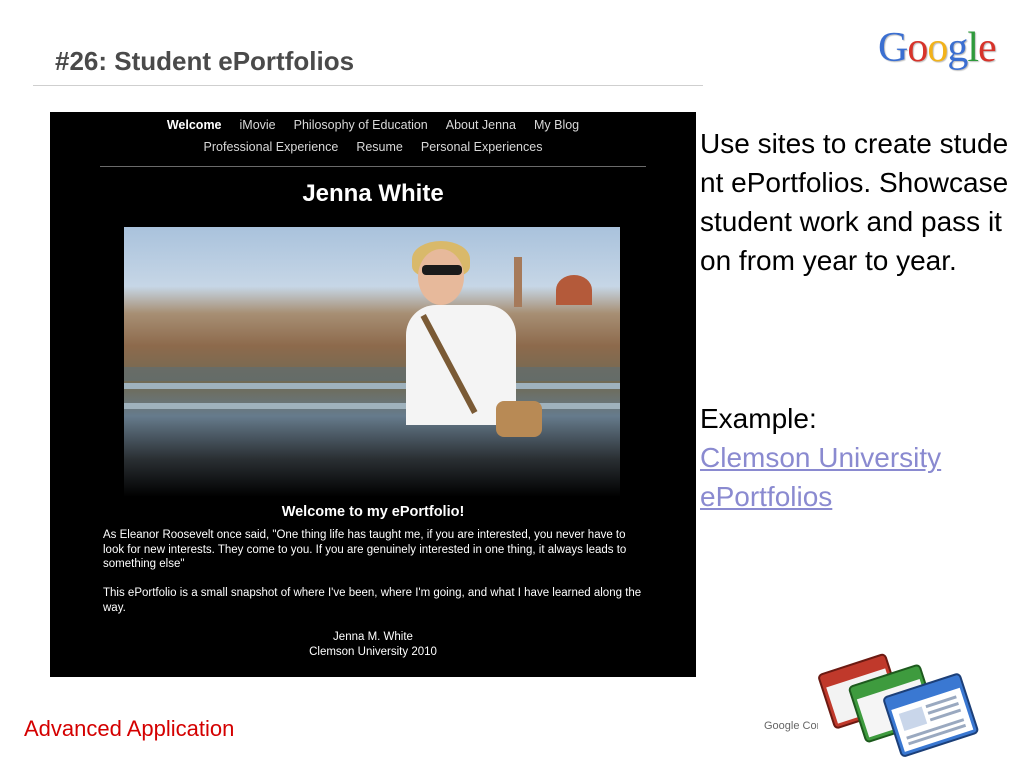 The width and height of the screenshot is (1023, 767). I want to click on site-nav-item: Welcome, so click(194, 125).